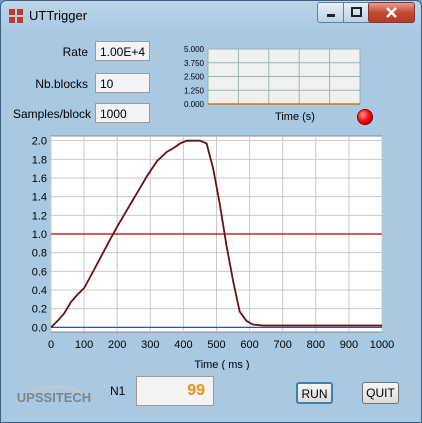 This screenshot has width=422, height=423. What do you see at coordinates (331, 15) in the screenshot?
I see `minimize-icon` at bounding box center [331, 15].